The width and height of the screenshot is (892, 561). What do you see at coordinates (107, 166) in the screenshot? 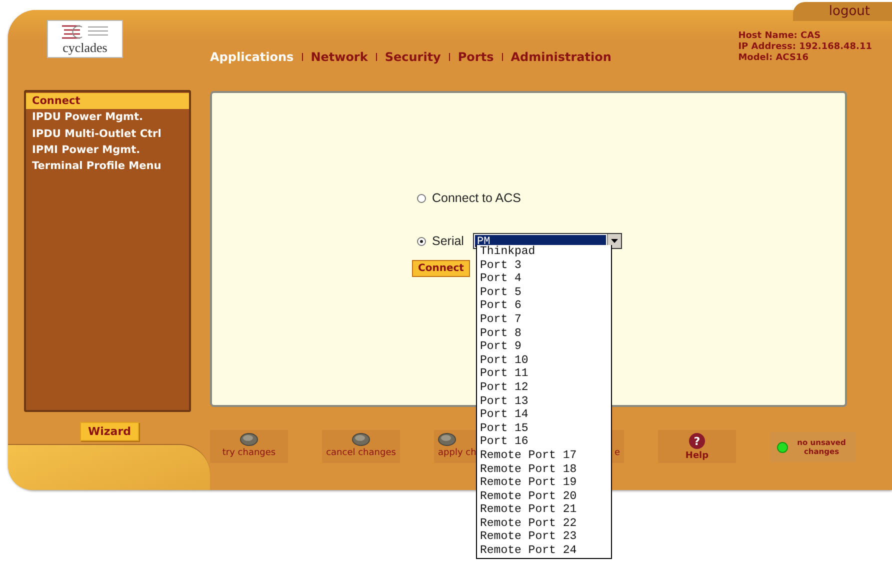
I see `sidebar-item: Terminal Profile Menu` at bounding box center [107, 166].